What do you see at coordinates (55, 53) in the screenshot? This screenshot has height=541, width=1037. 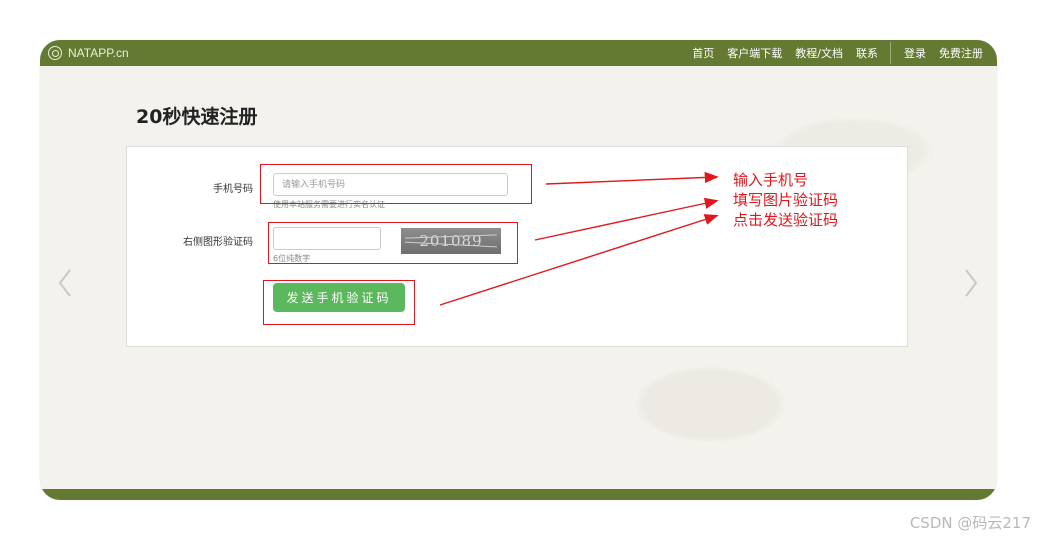 I see `natapp-logo-icon` at bounding box center [55, 53].